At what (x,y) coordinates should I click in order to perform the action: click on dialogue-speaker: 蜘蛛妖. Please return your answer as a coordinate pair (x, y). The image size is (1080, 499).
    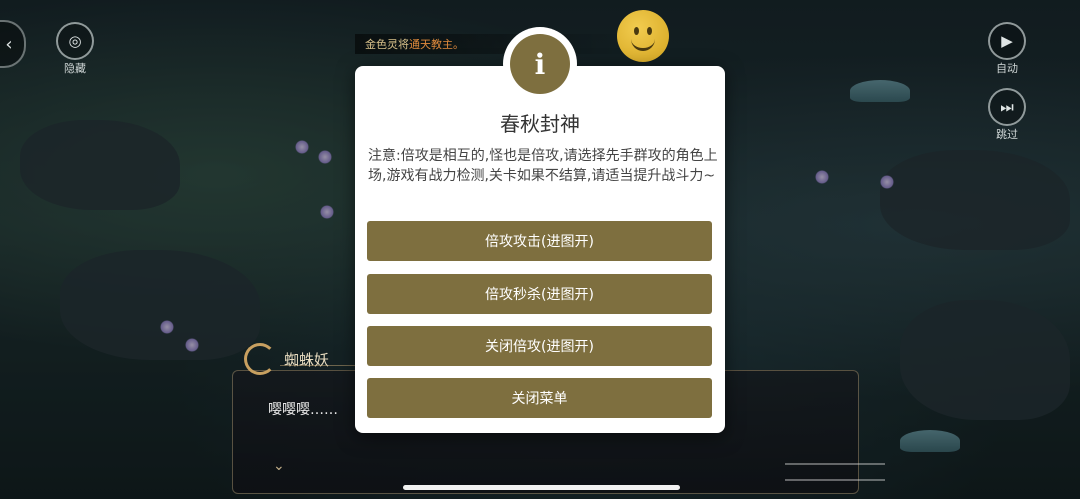
    Looking at the image, I should click on (286, 359).